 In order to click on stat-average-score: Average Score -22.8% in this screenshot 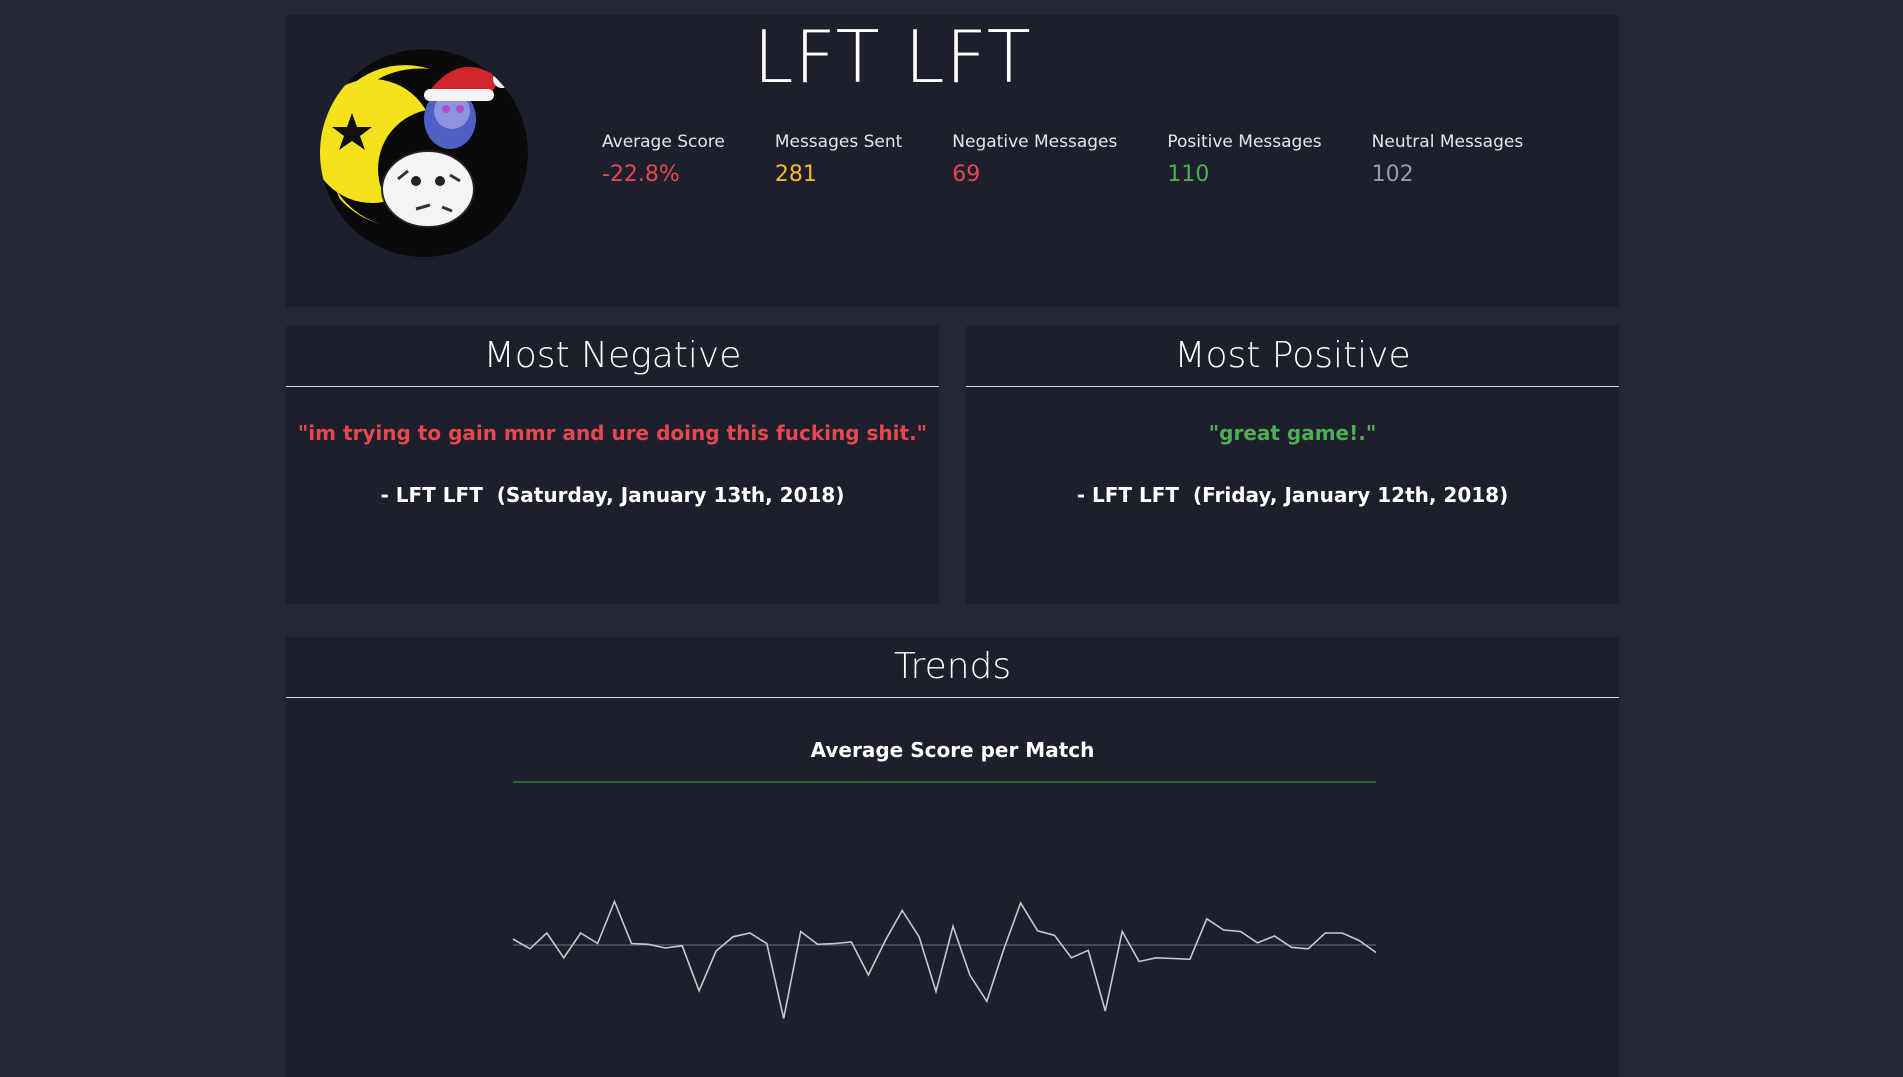, I will do `click(663, 159)`.